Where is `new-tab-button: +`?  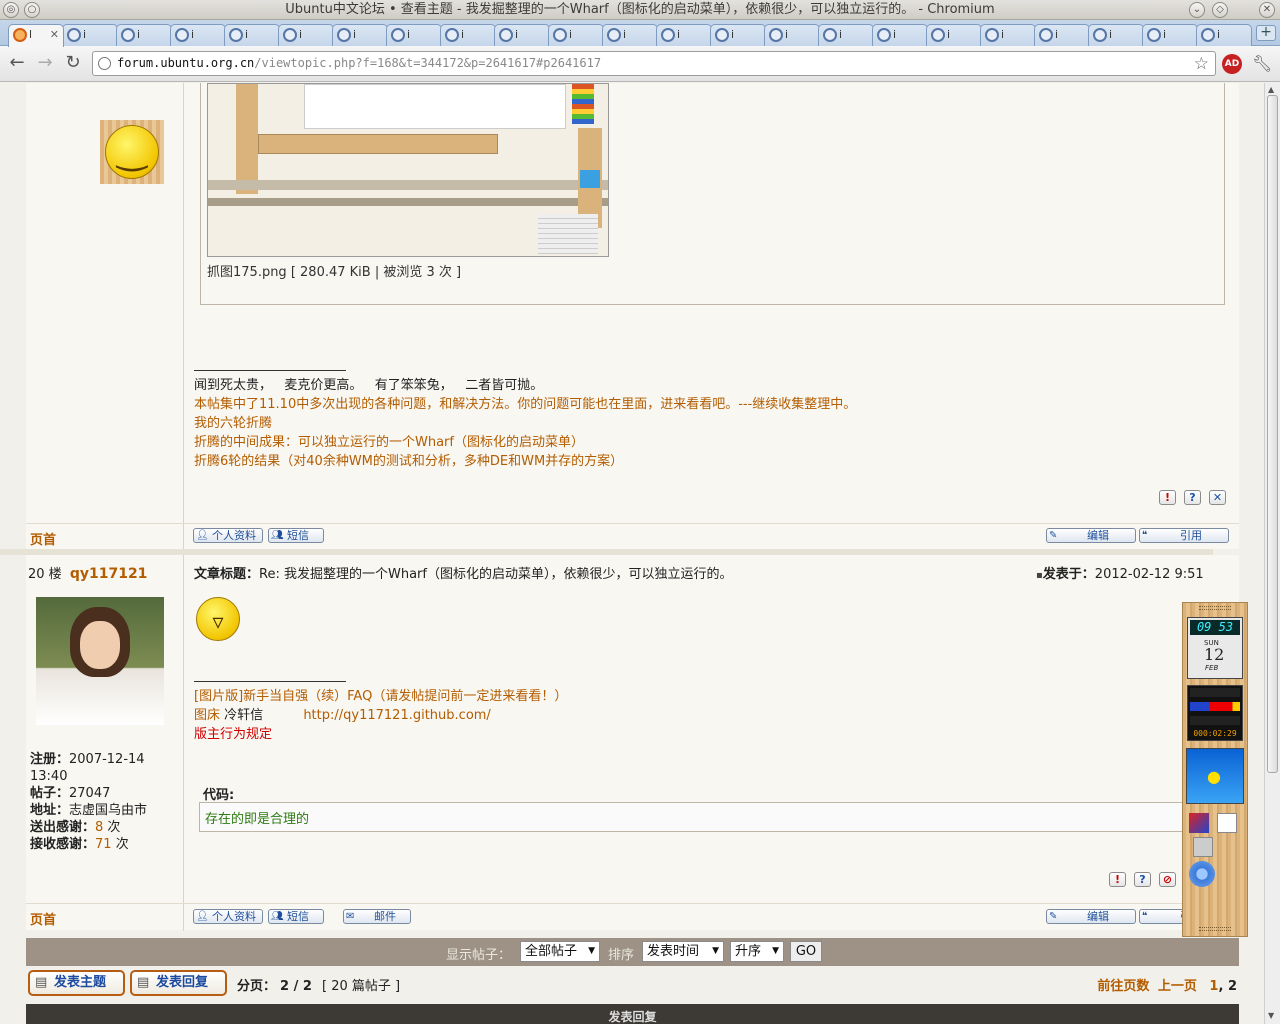 new-tab-button: + is located at coordinates (1266, 33).